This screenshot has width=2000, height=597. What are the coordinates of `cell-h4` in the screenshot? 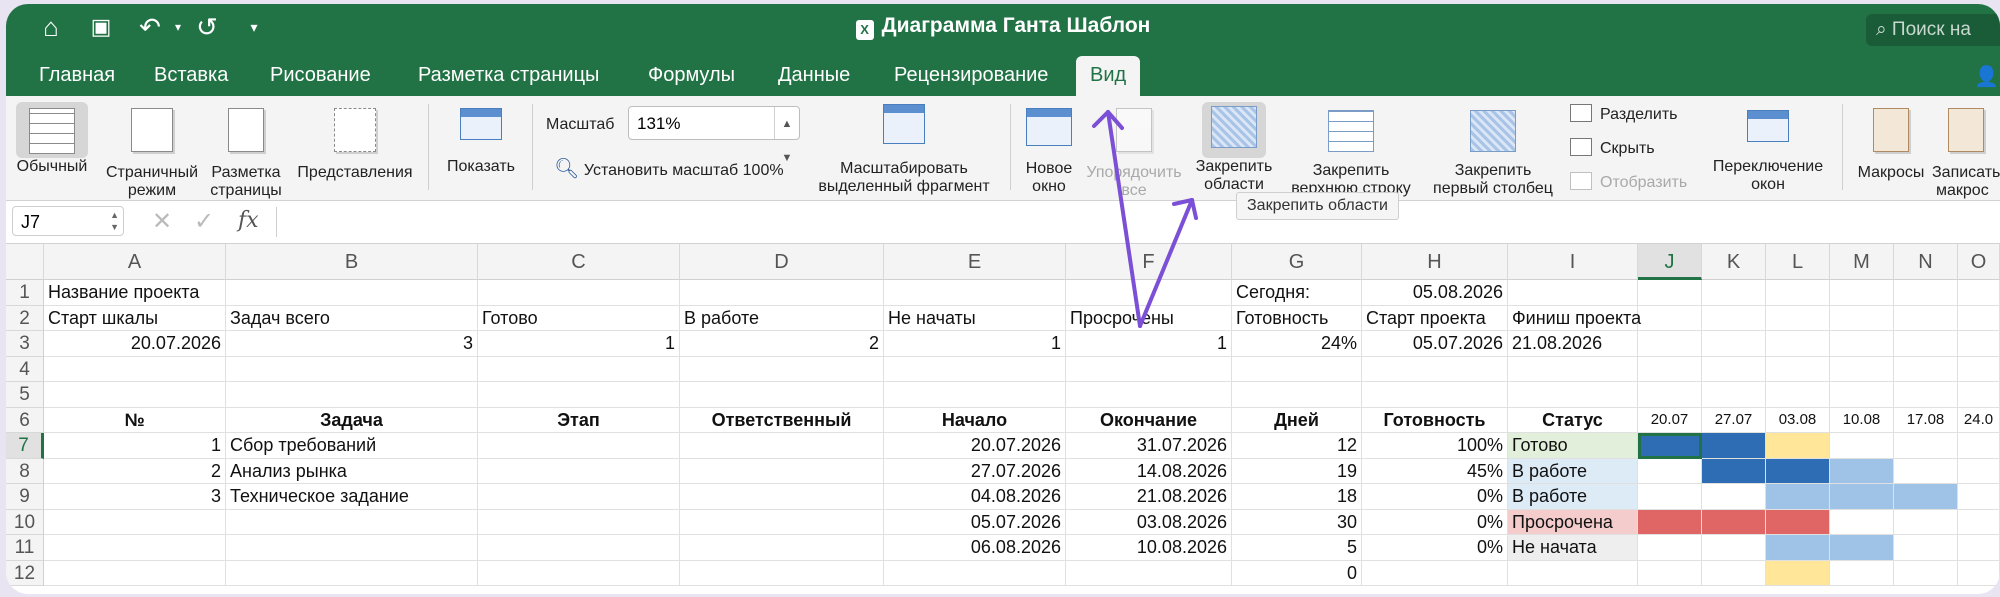 It's located at (1435, 369).